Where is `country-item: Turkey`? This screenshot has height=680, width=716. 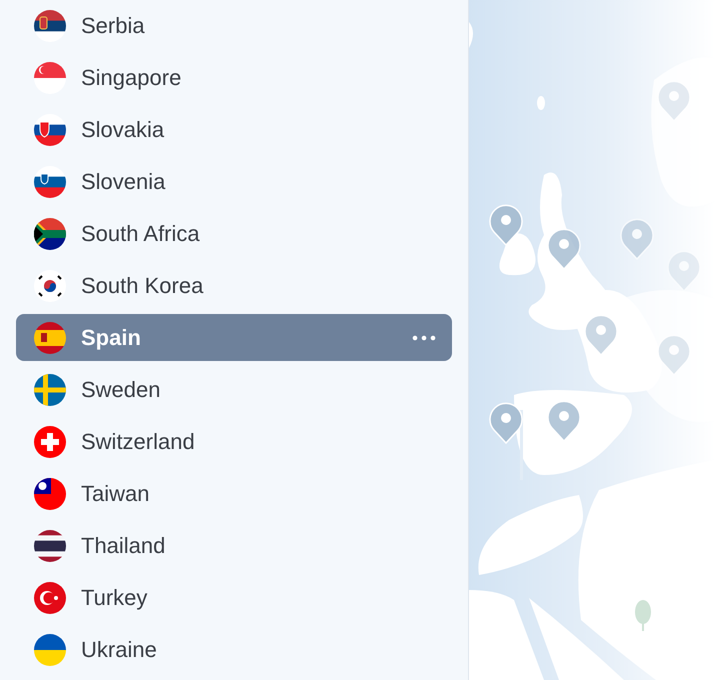 country-item: Turkey is located at coordinates (234, 597).